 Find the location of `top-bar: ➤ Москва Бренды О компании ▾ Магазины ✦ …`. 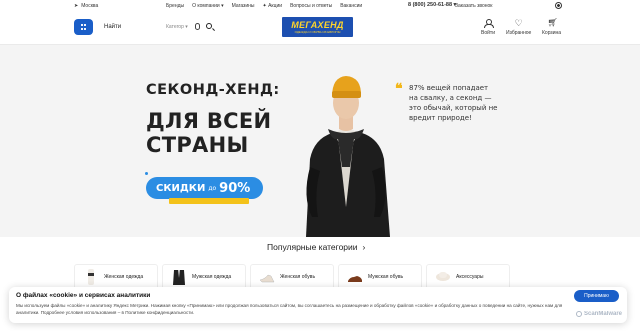

top-bar: ➤ Москва Бренды О компании ▾ Магазины ✦ … is located at coordinates (320, 6).